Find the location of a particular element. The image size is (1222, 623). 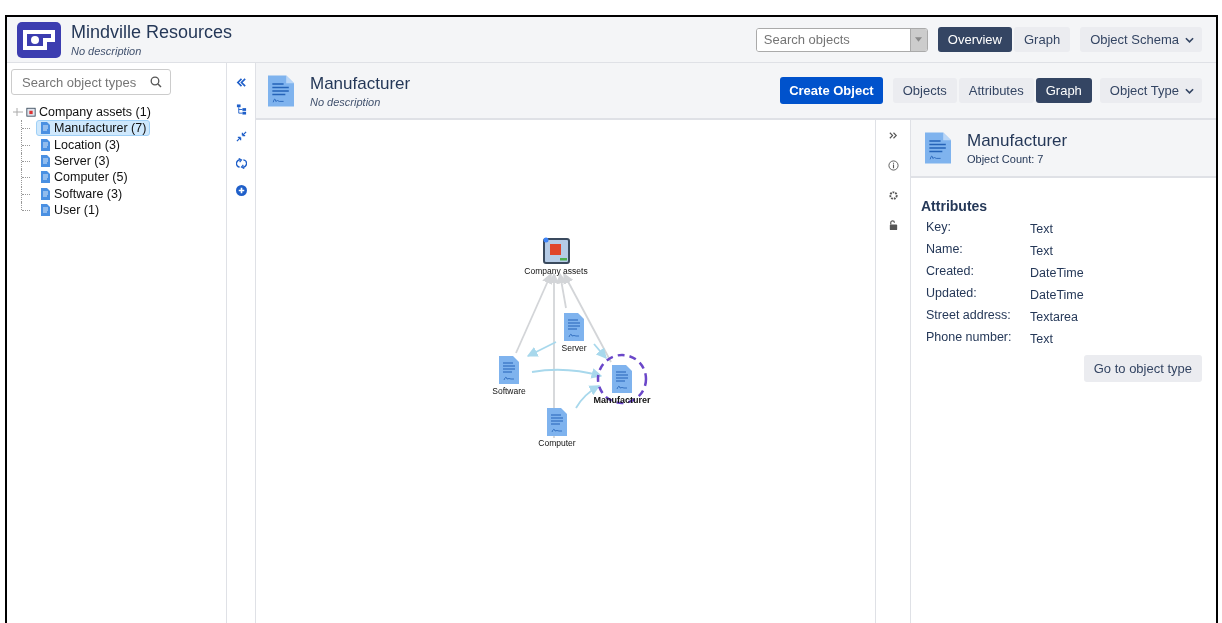

app-title: Mindville Resources is located at coordinates (152, 32).